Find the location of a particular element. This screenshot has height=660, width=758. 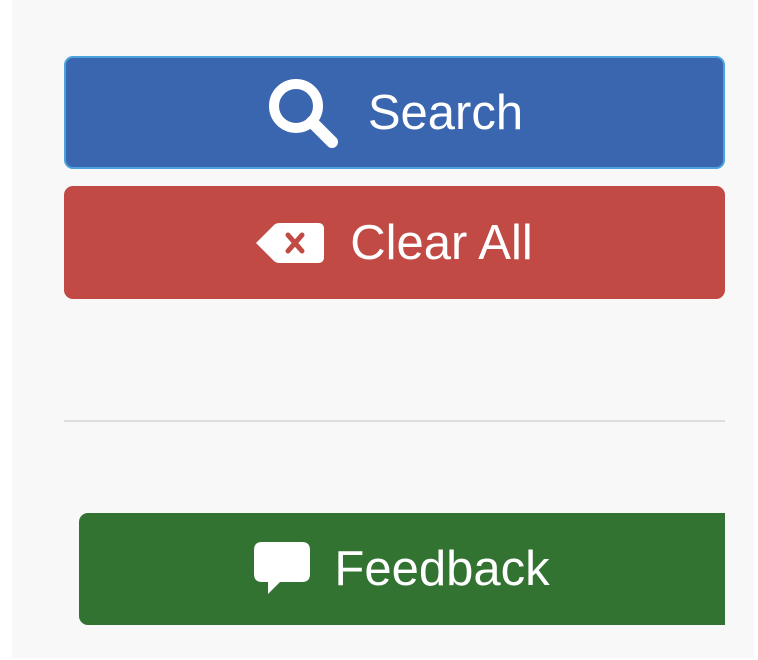

feedback-button: Feedback is located at coordinates (402, 569).